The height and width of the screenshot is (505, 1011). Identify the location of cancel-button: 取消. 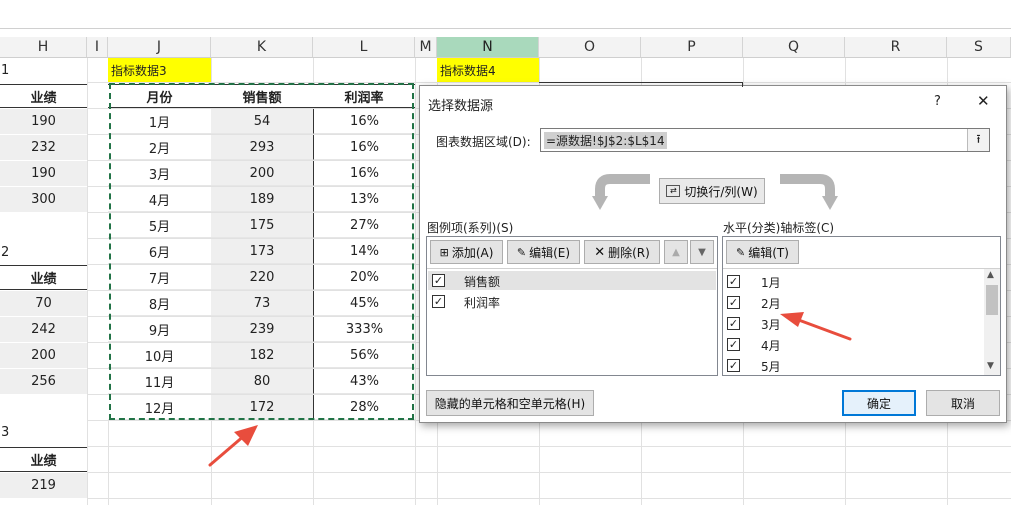
(963, 403).